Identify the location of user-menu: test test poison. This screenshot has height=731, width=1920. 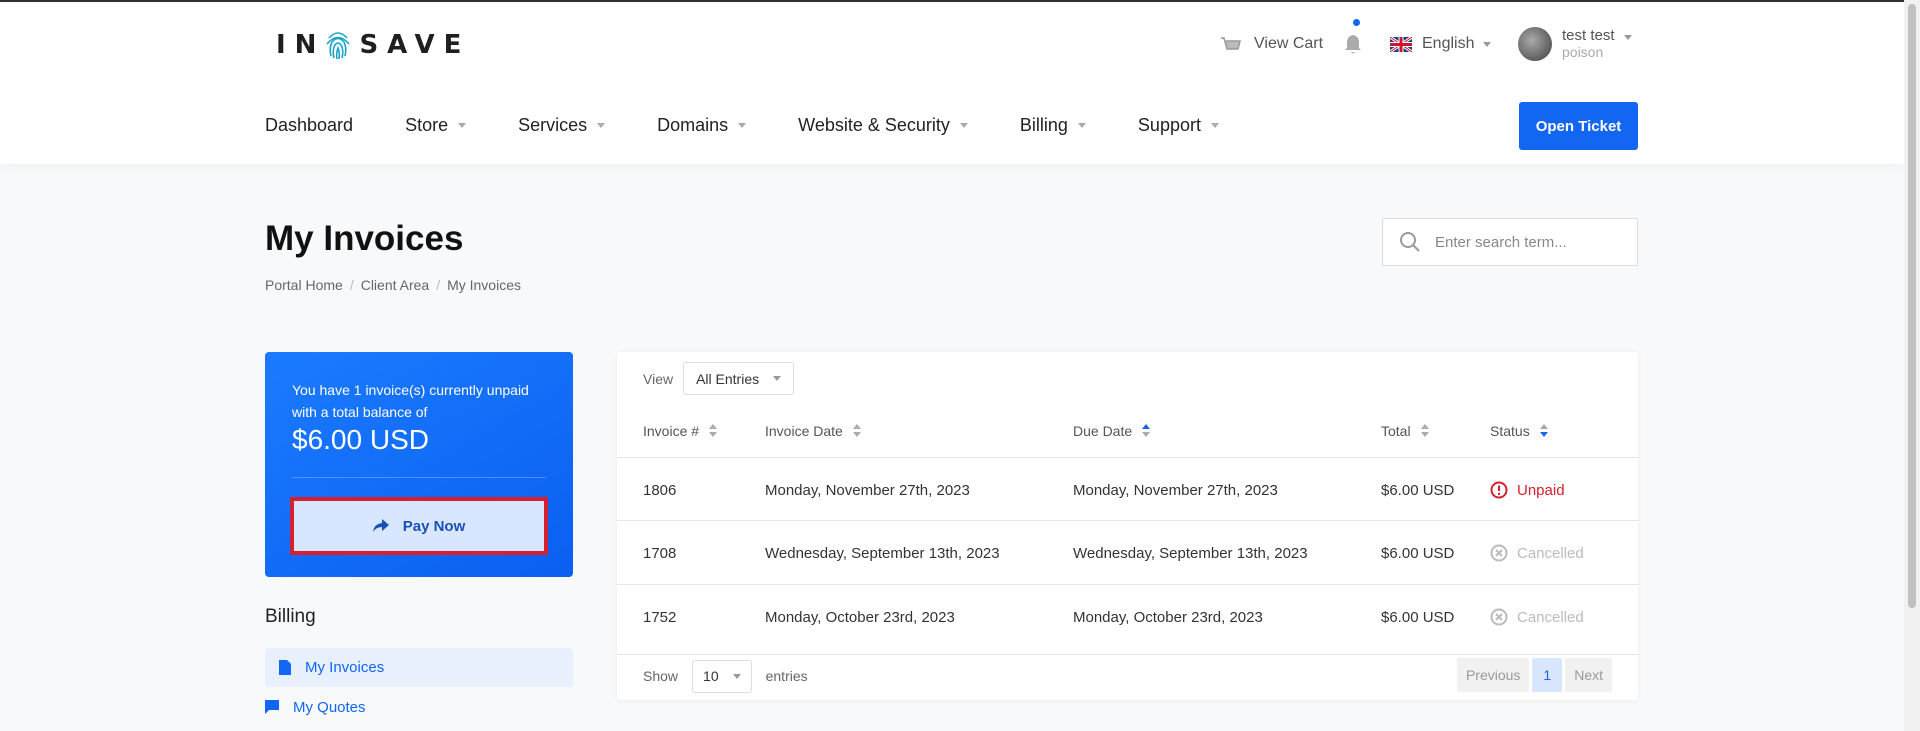
(1575, 44).